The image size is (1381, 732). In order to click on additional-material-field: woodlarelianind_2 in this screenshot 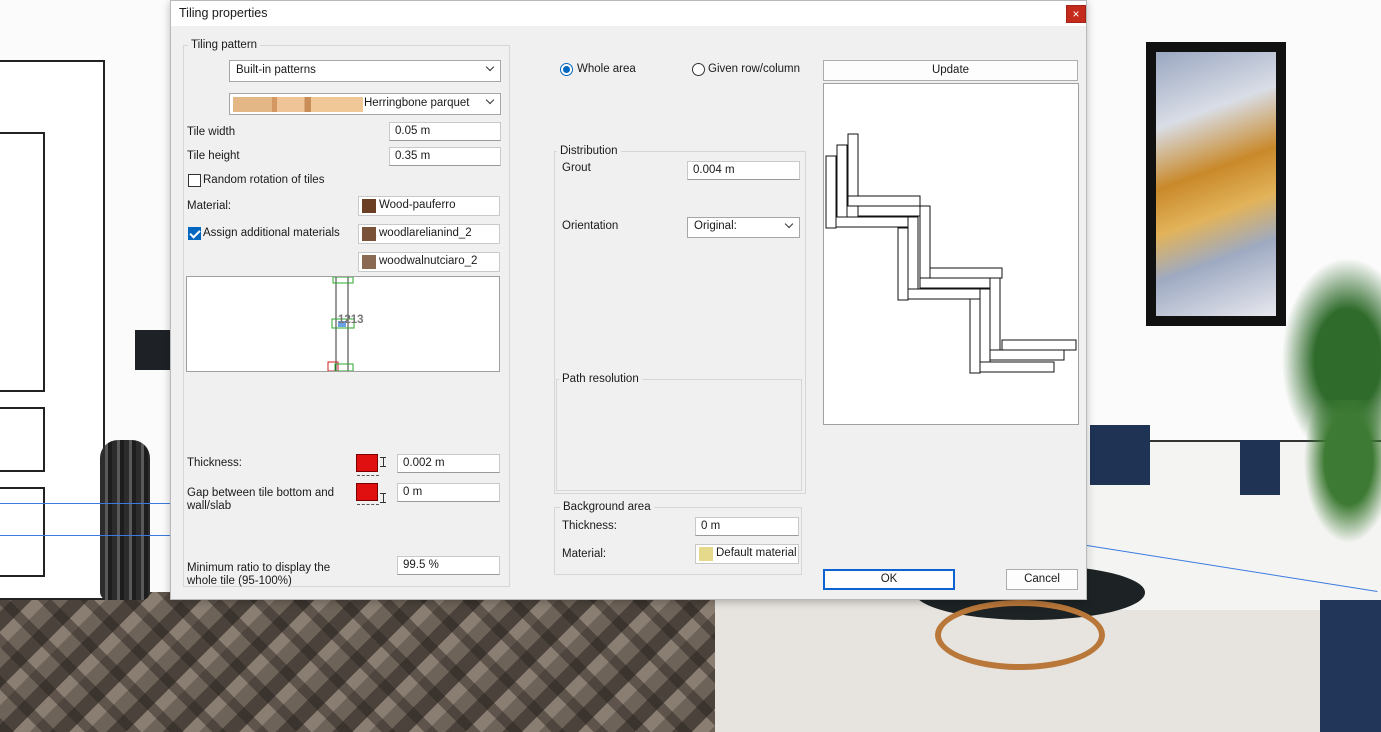, I will do `click(429, 234)`.